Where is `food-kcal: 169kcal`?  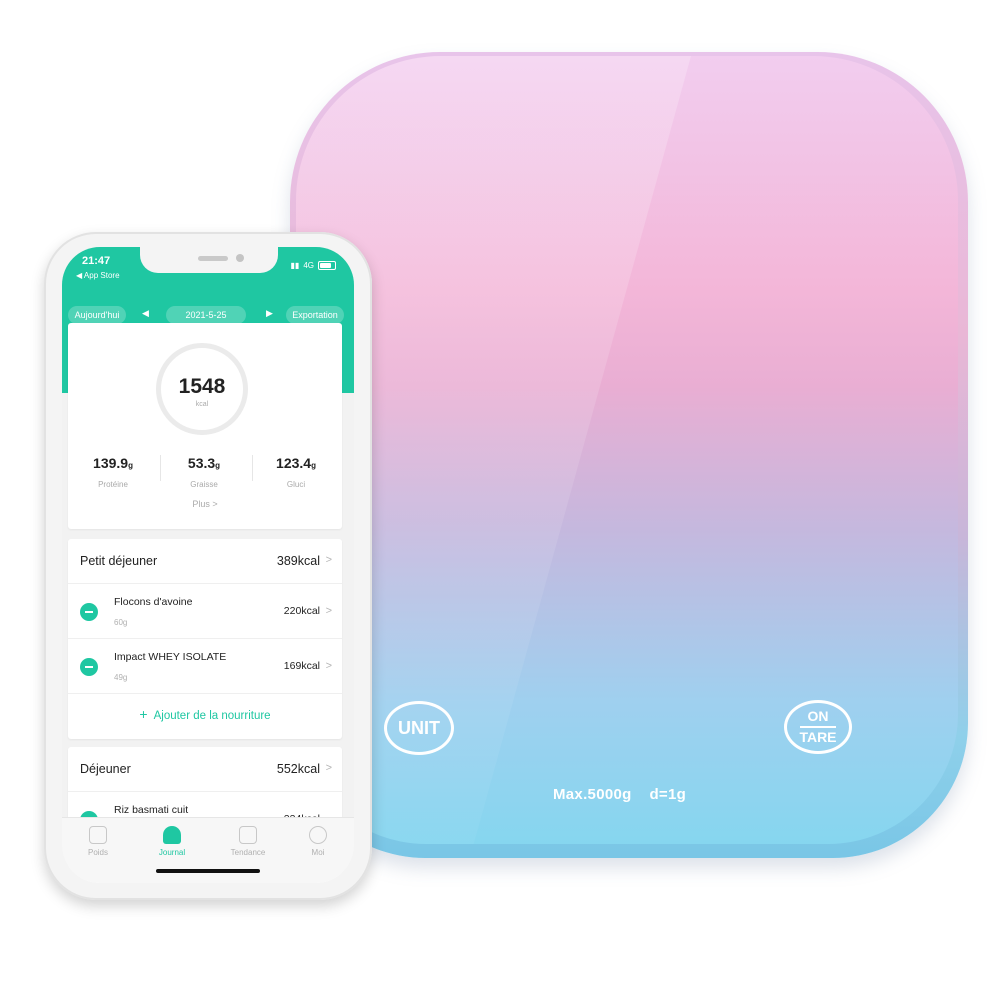
food-kcal: 169kcal is located at coordinates (301, 666).